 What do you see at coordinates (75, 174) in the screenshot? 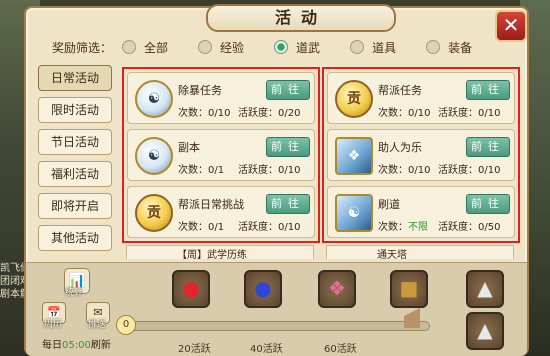
I see `tab-welfare: 福利活动` at bounding box center [75, 174].